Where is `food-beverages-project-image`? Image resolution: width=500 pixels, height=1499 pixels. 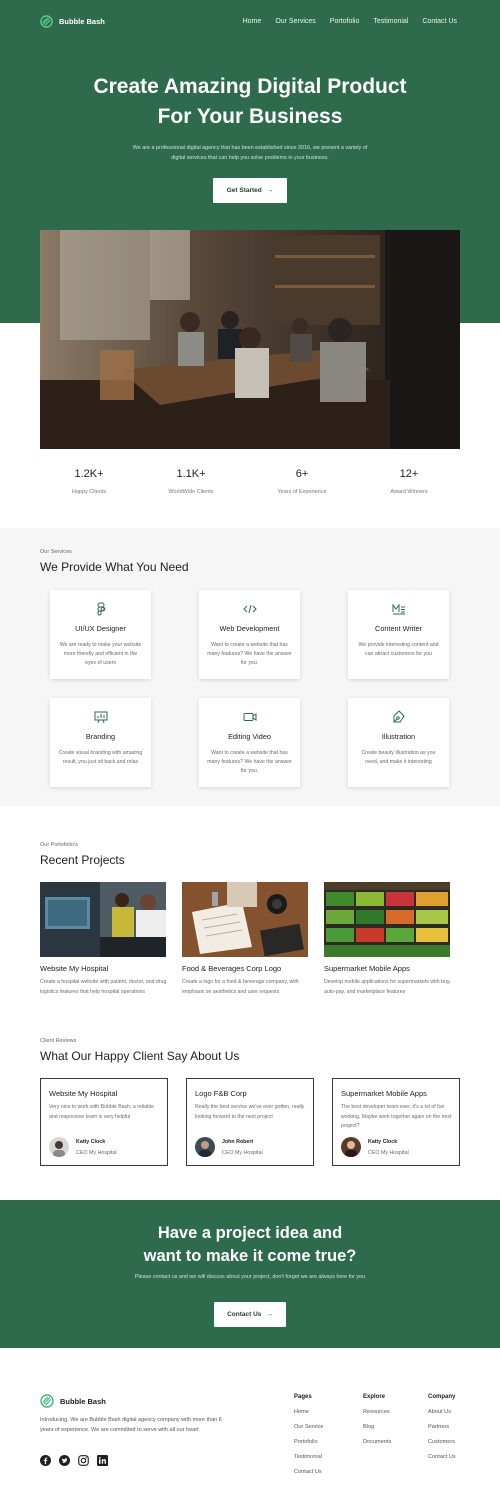 food-beverages-project-image is located at coordinates (245, 919).